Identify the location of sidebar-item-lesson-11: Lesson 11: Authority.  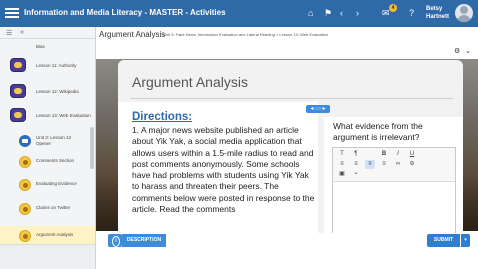
(45, 65).